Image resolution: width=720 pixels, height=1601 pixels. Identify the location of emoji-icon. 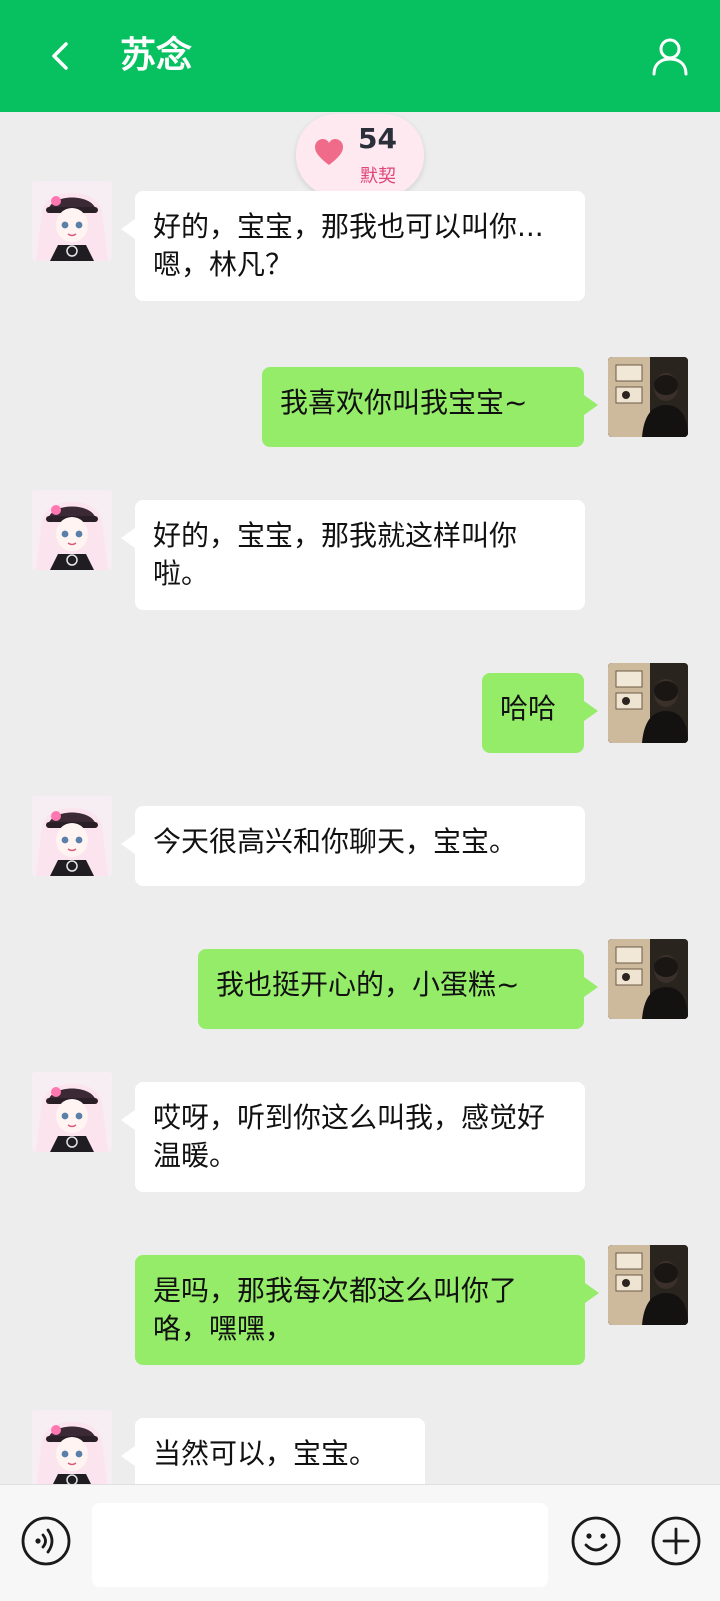
(596, 1541).